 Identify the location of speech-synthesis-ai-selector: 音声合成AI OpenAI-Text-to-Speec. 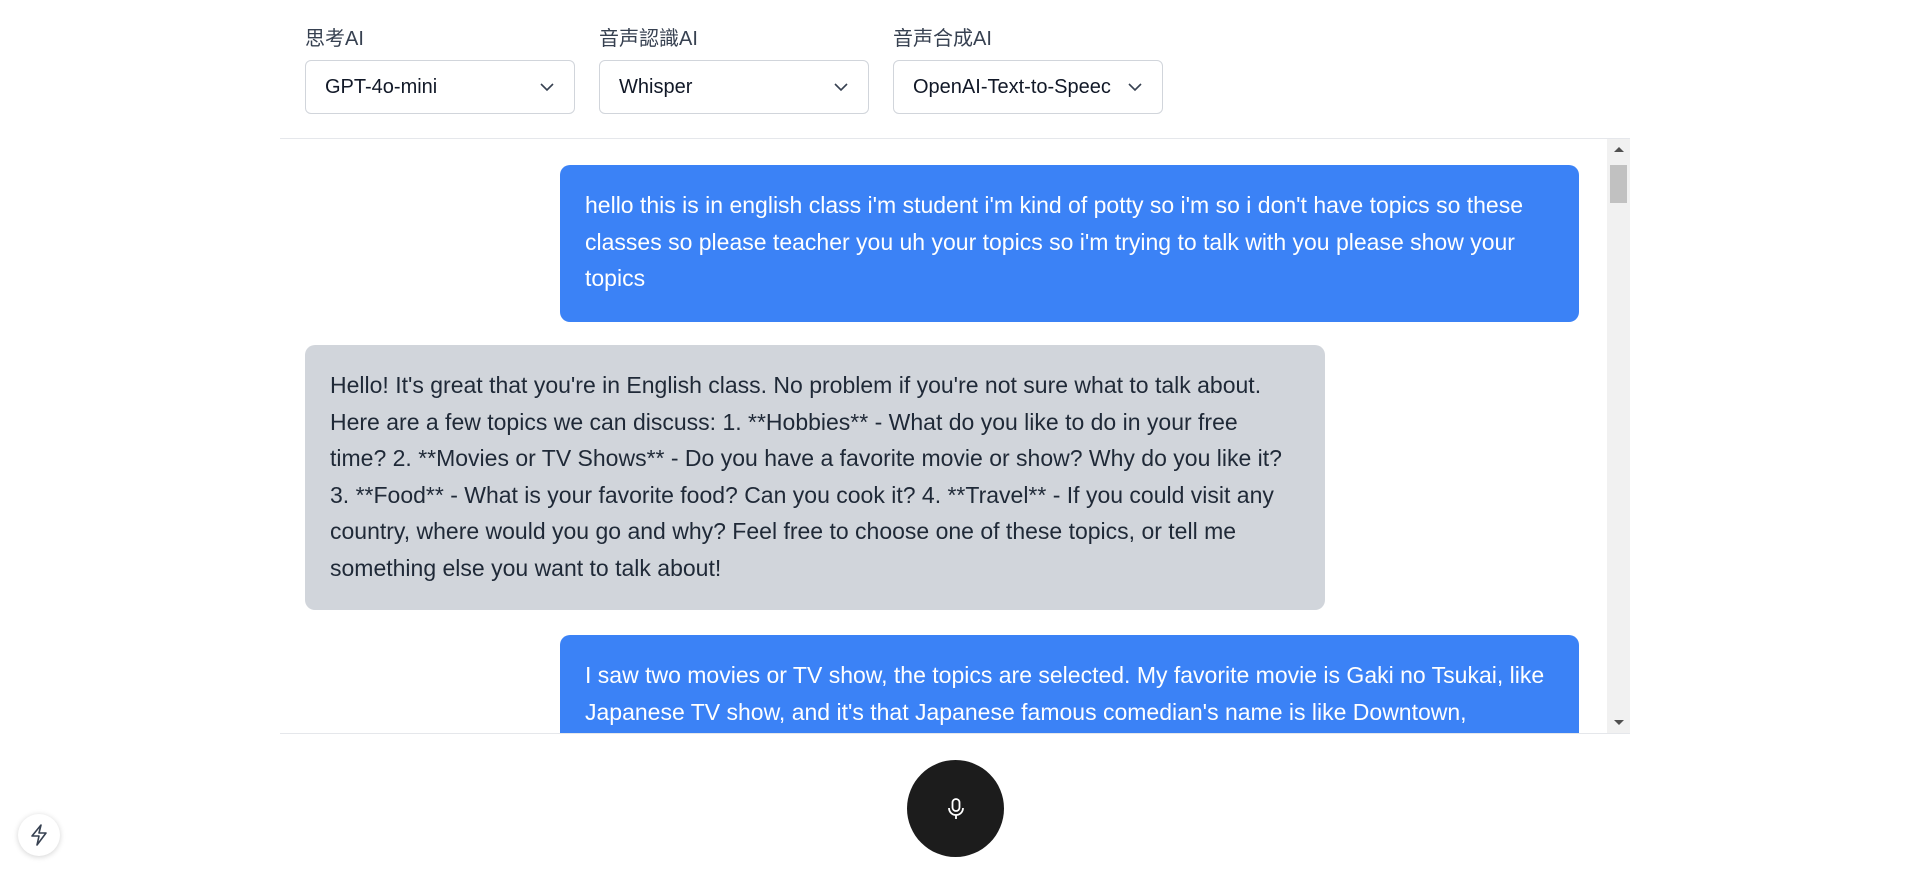
(1028, 69).